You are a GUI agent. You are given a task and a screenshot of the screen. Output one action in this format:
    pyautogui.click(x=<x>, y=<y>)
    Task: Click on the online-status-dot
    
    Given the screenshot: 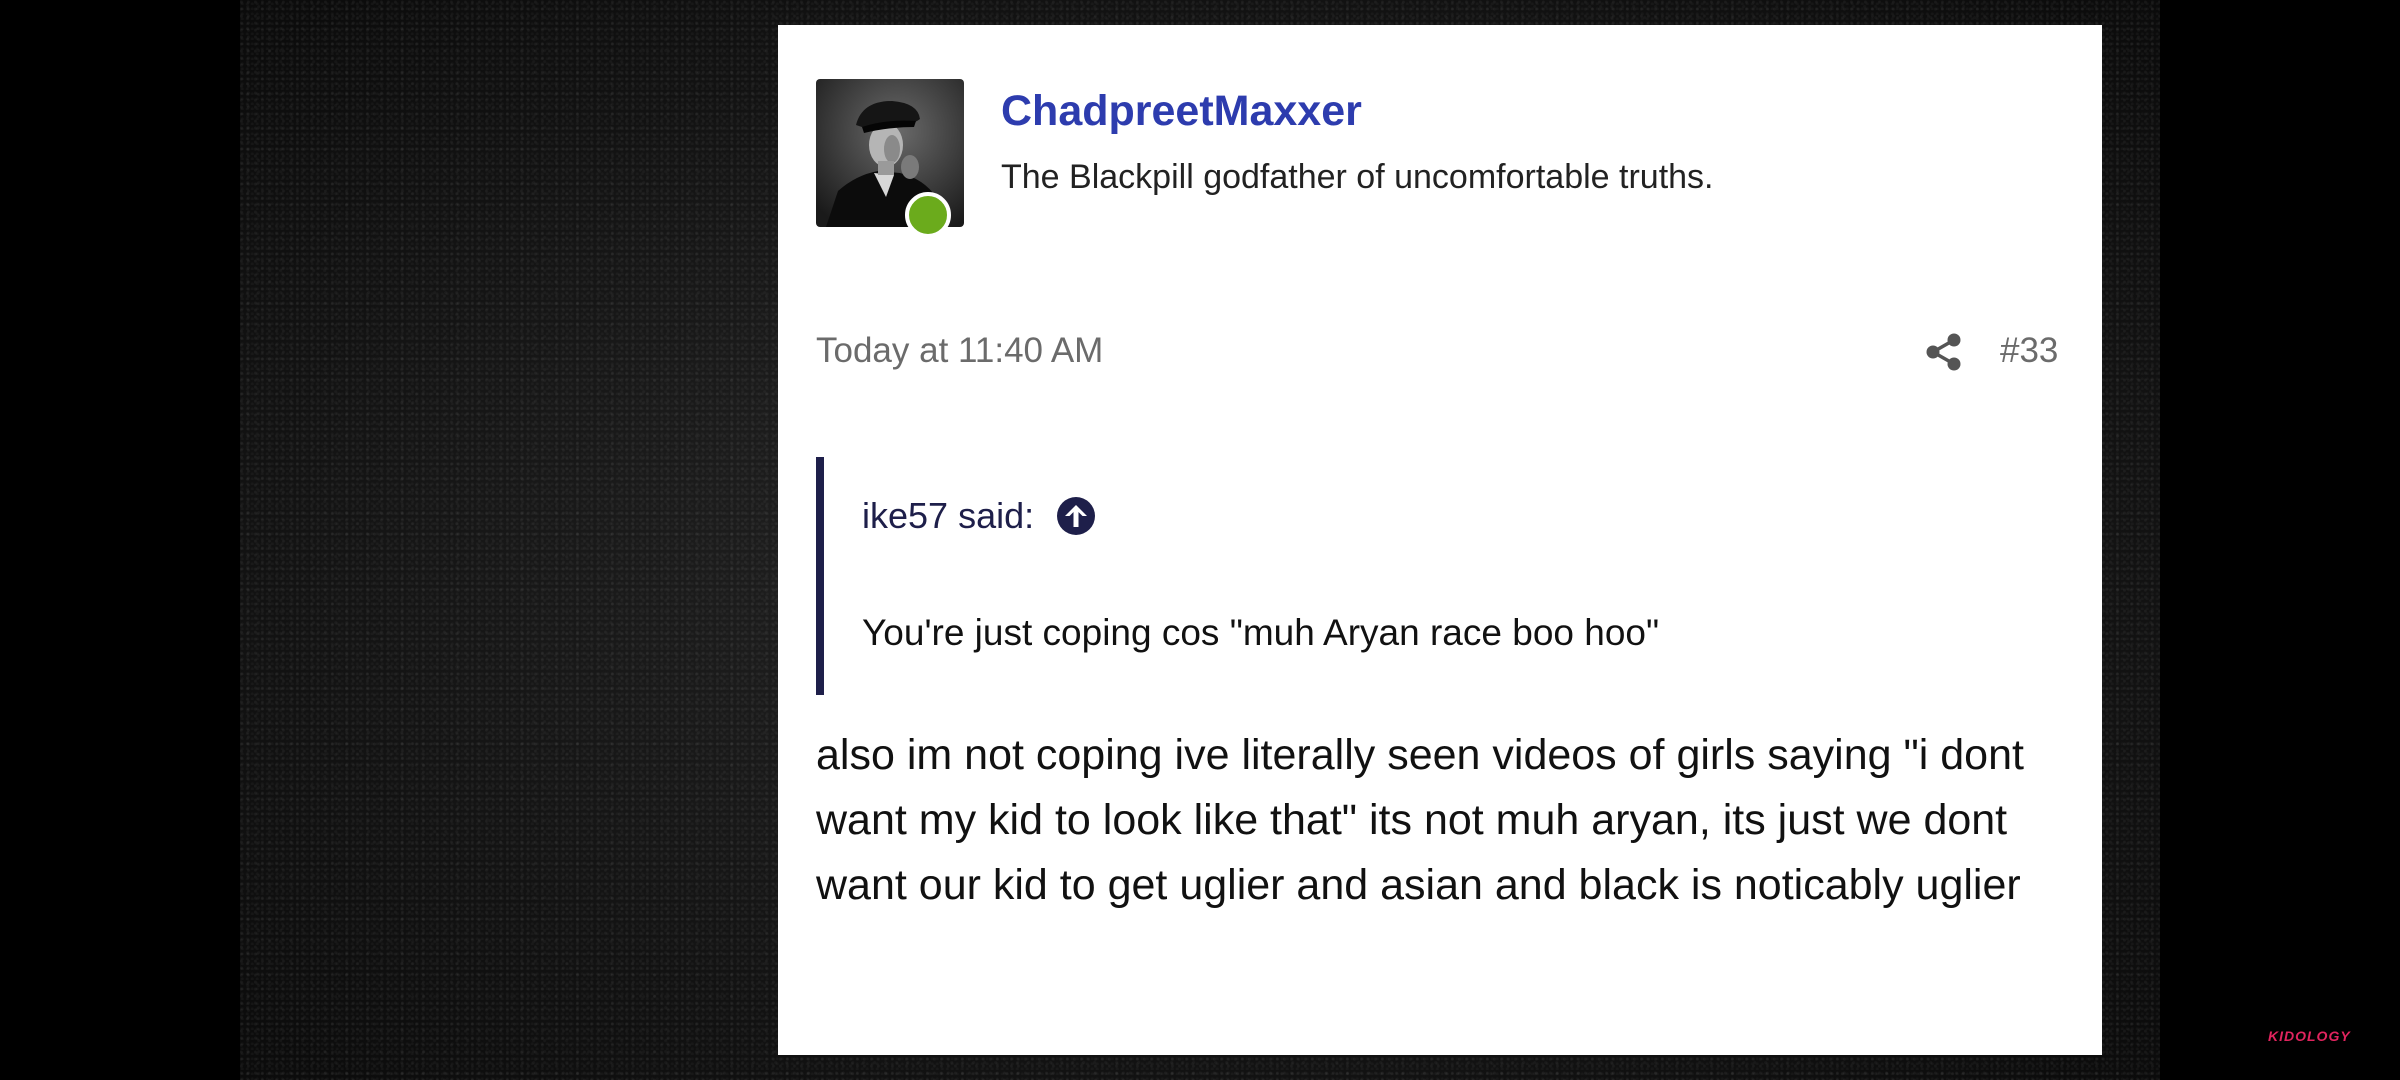 What is the action you would take?
    pyautogui.click(x=928, y=215)
    